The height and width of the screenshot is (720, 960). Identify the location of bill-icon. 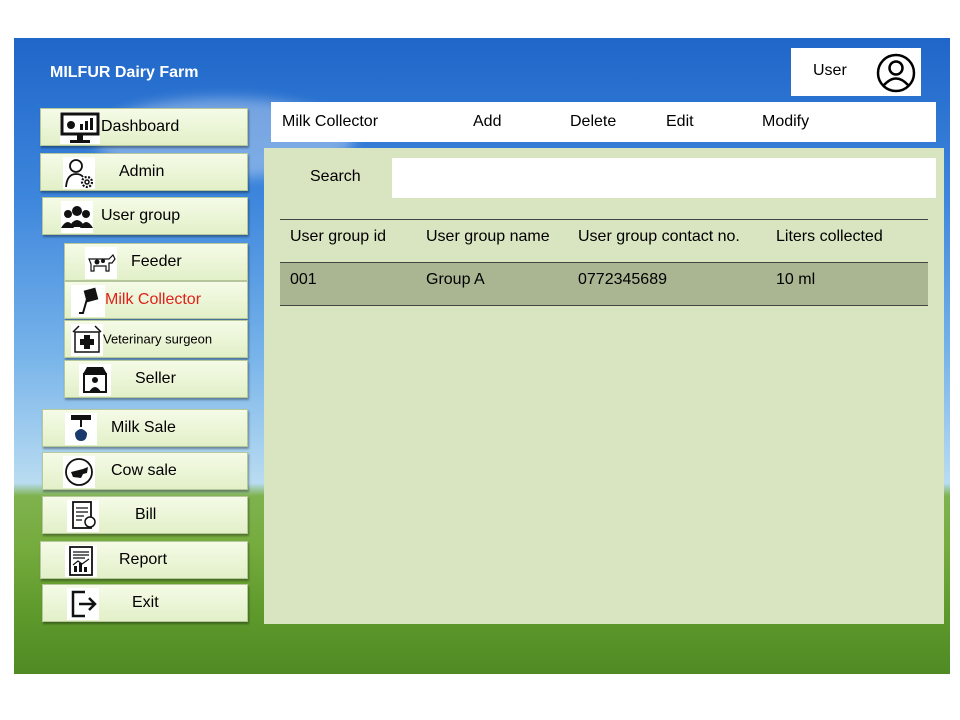
(83, 516).